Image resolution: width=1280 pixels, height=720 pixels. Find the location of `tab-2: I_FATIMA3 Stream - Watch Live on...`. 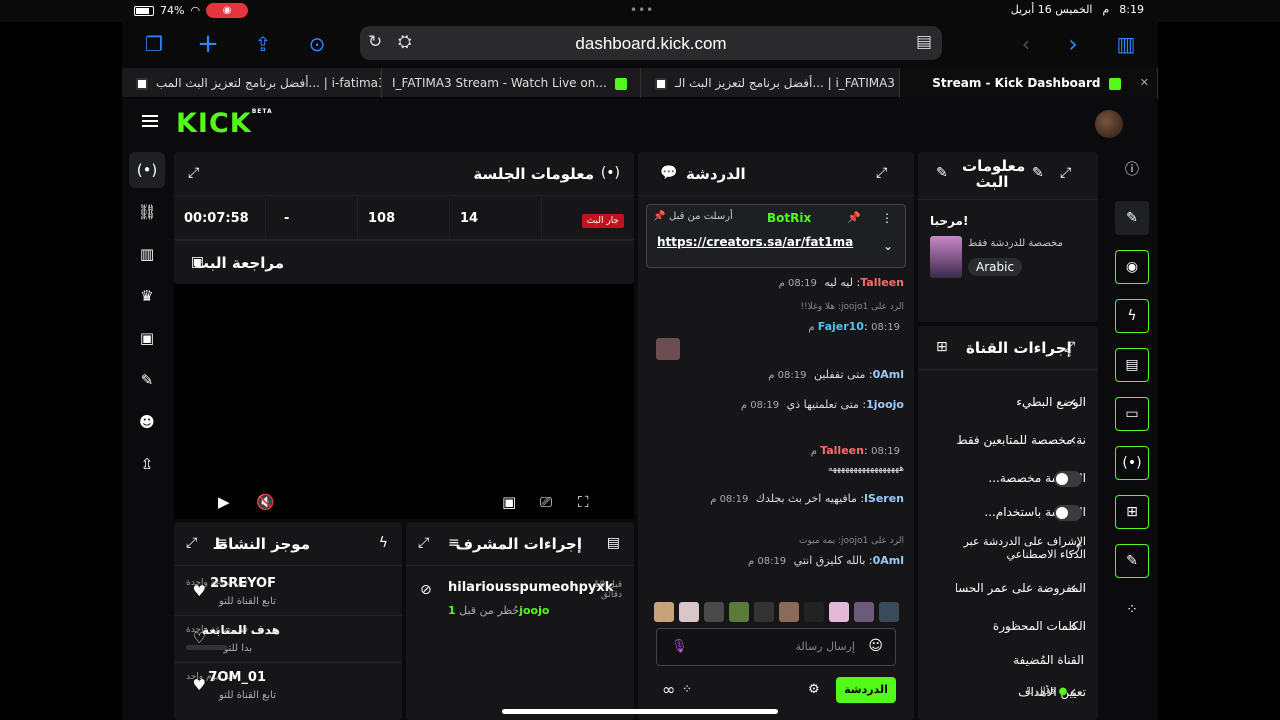

tab-2: I_FATIMA3 Stream - Watch Live on... is located at coordinates (511, 83).